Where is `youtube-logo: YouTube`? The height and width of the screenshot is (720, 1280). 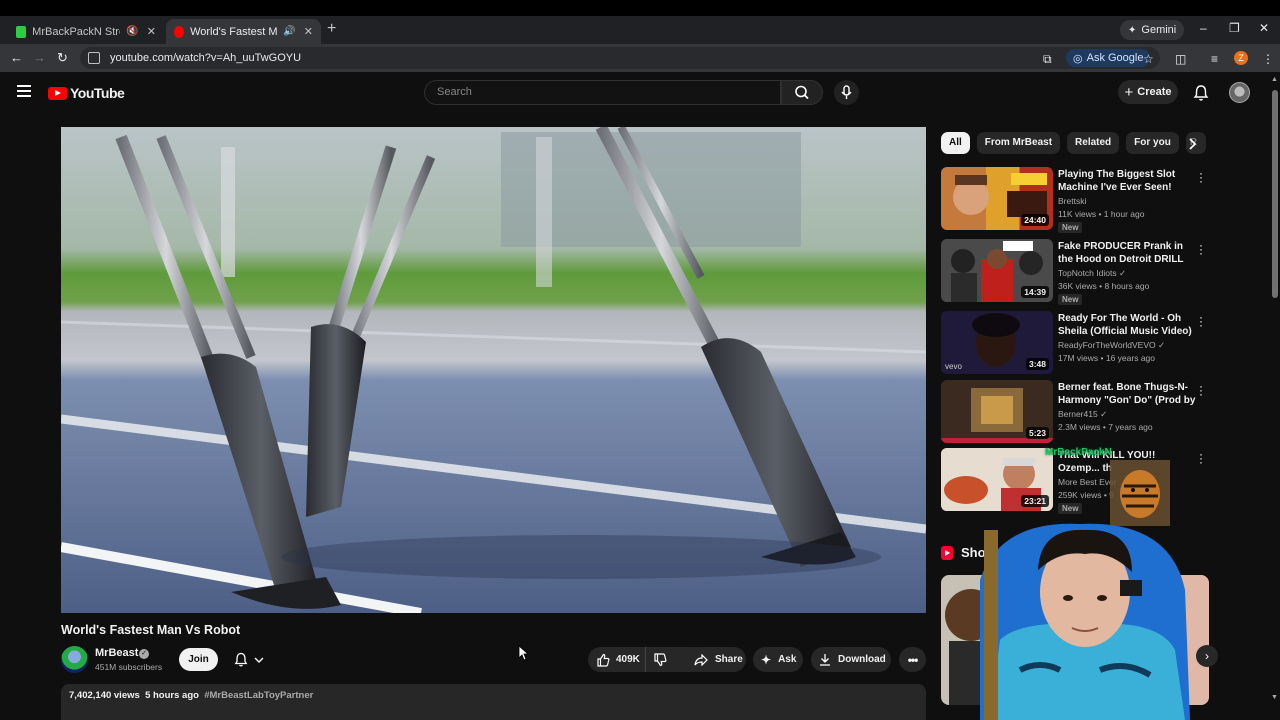 youtube-logo: YouTube is located at coordinates (86, 93).